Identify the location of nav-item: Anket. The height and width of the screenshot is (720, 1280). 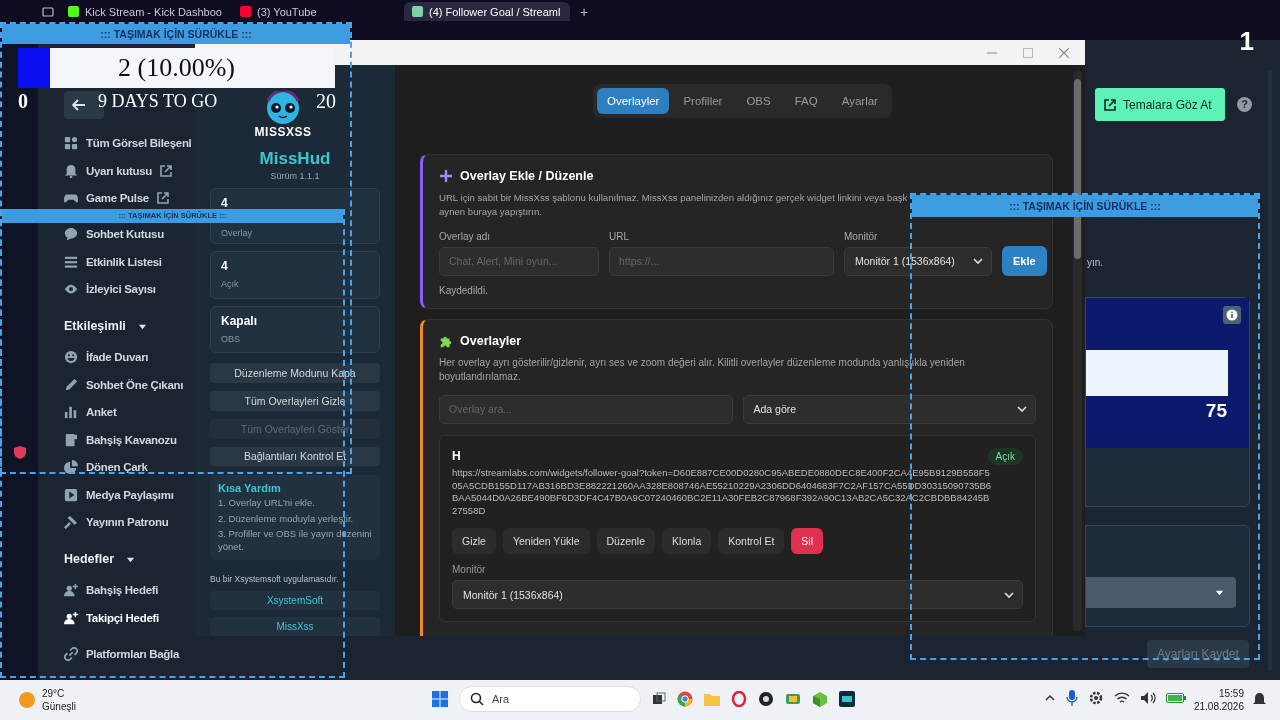
(90, 412).